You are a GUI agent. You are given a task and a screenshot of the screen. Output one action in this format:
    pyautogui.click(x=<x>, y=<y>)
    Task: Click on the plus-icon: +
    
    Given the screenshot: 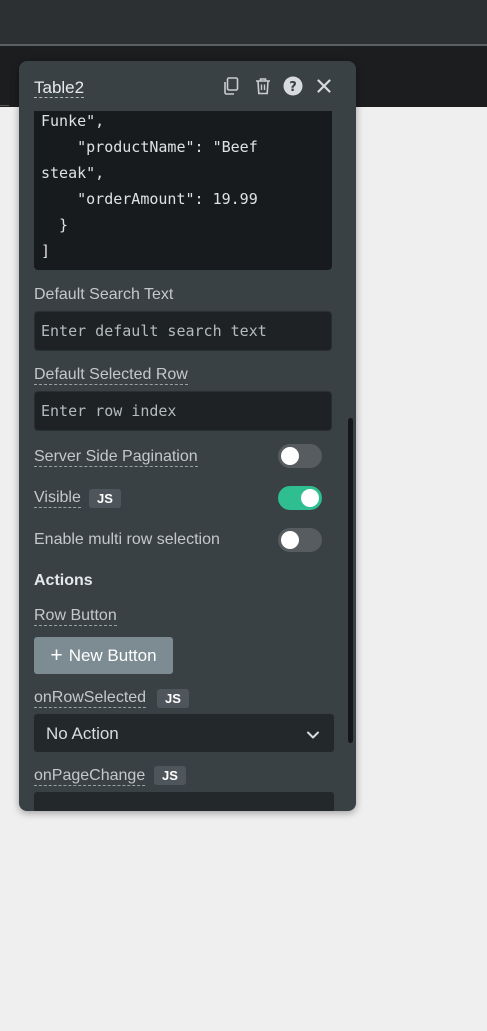 What is the action you would take?
    pyautogui.click(x=56, y=655)
    